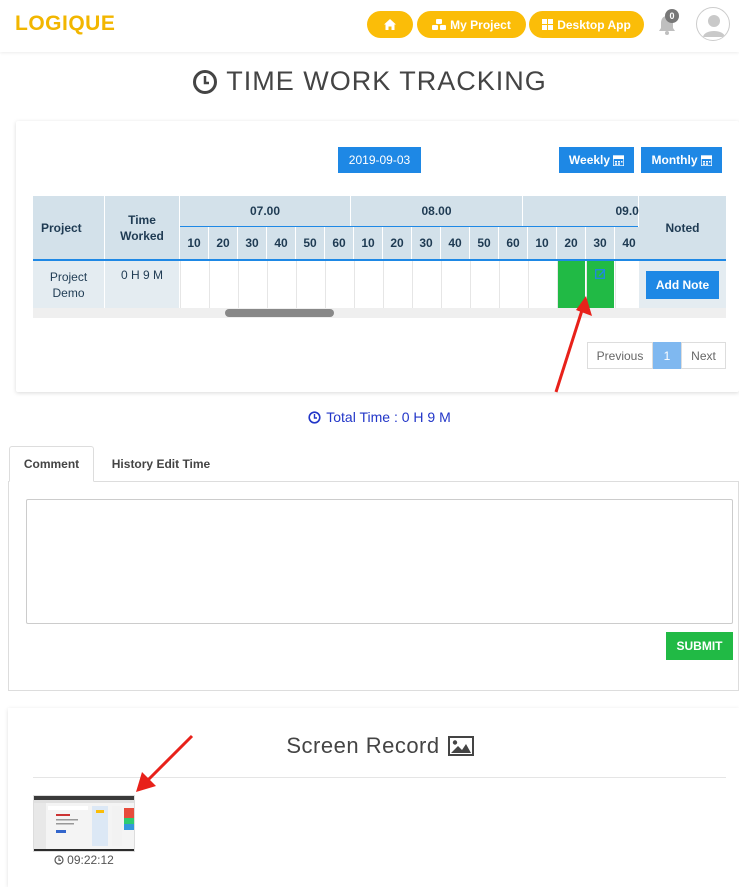 The image size is (739, 887). I want to click on comment-textarea, so click(379, 561).